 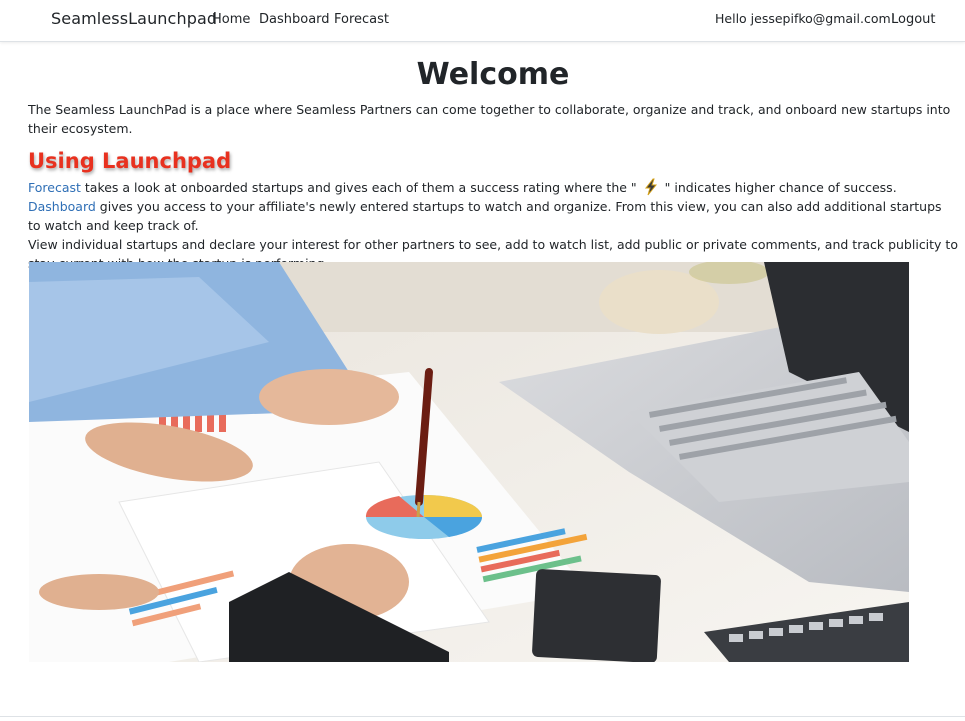 What do you see at coordinates (62, 206) in the screenshot?
I see `dashboard-link: Dashboard` at bounding box center [62, 206].